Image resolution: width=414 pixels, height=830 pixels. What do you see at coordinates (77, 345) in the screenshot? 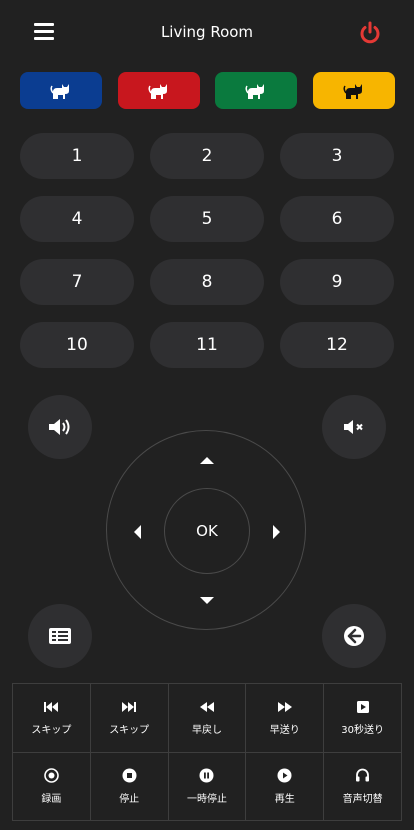
I see `number-button: 10` at bounding box center [77, 345].